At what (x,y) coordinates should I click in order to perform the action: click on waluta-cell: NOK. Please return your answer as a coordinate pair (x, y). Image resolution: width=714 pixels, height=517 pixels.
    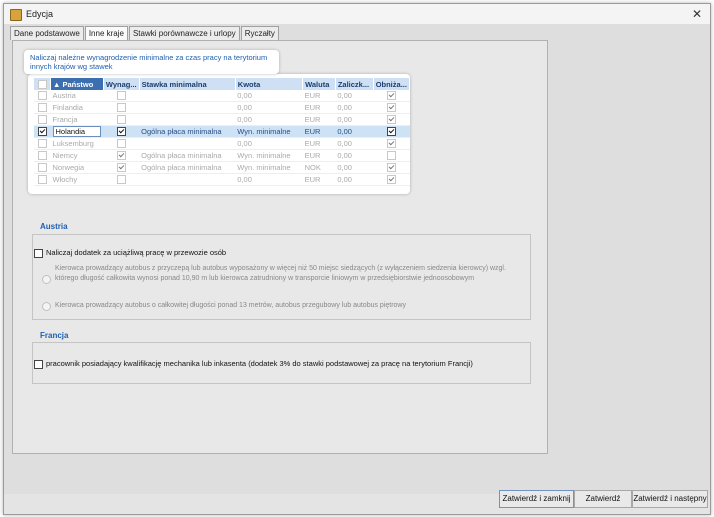
    Looking at the image, I should click on (319, 167).